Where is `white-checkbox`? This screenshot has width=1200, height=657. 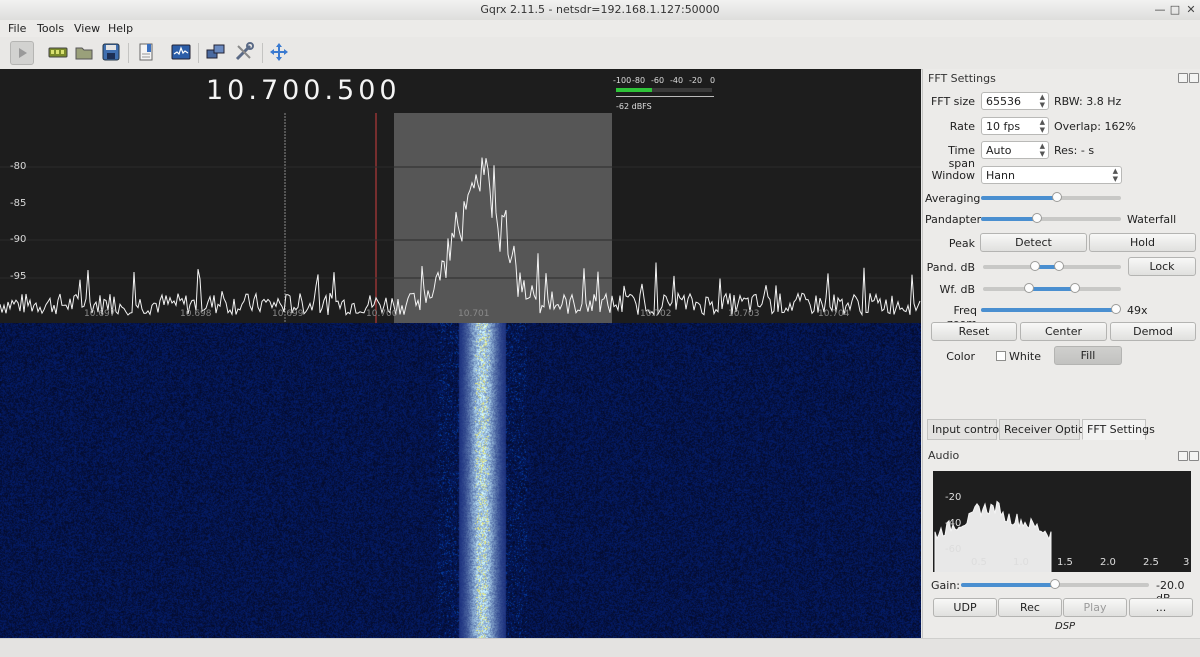 white-checkbox is located at coordinates (1001, 356).